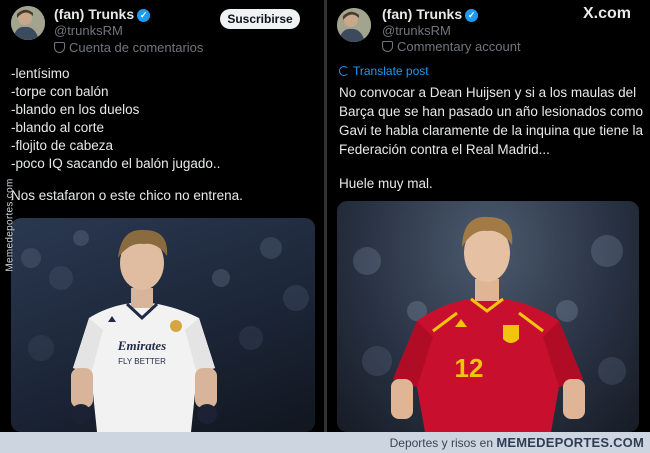  What do you see at coordinates (469, 368) in the screenshot?
I see `jersey-number: 12` at bounding box center [469, 368].